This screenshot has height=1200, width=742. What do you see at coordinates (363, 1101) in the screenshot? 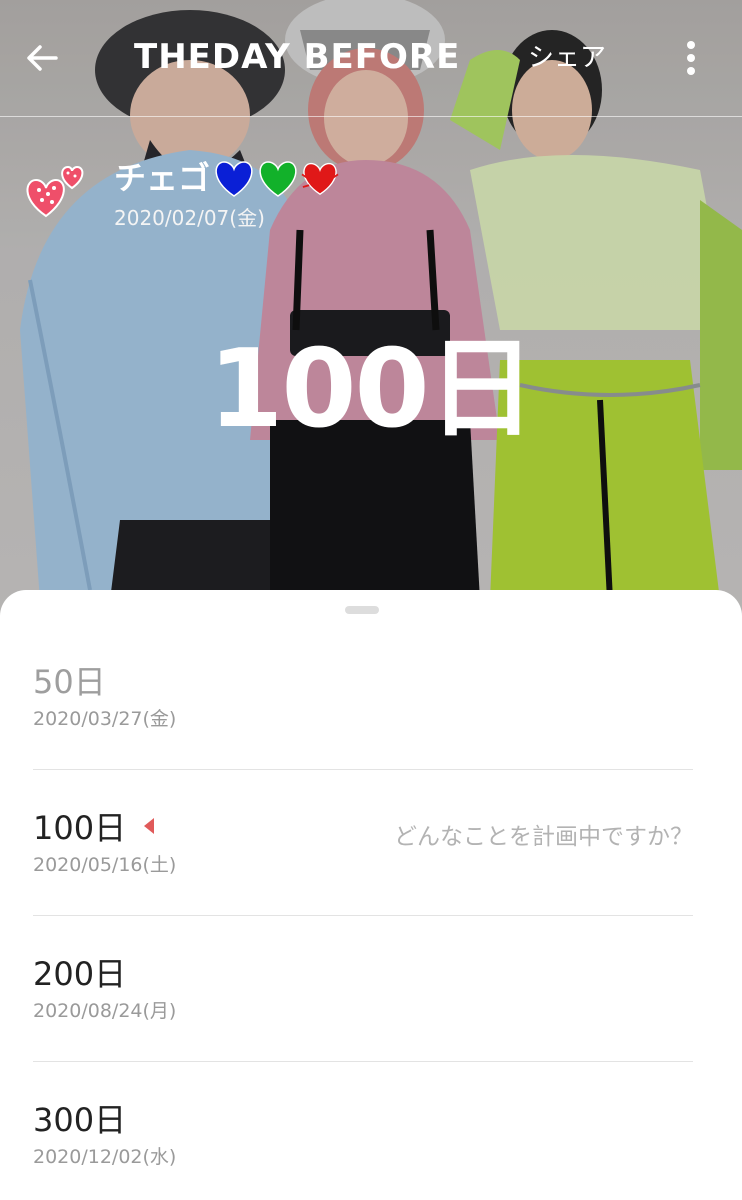
I see `milestone-item-300: 300日 2020/12/02(水)` at bounding box center [363, 1101].